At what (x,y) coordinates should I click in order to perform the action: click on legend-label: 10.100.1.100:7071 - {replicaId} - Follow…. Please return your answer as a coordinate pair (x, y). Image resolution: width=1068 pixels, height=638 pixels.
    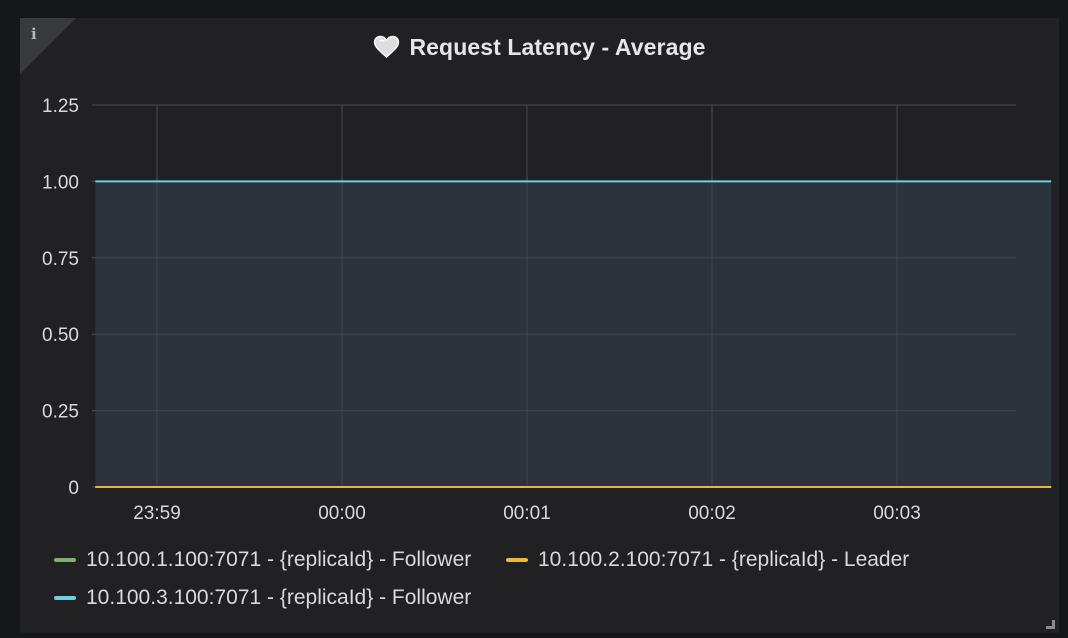
    Looking at the image, I should click on (279, 559).